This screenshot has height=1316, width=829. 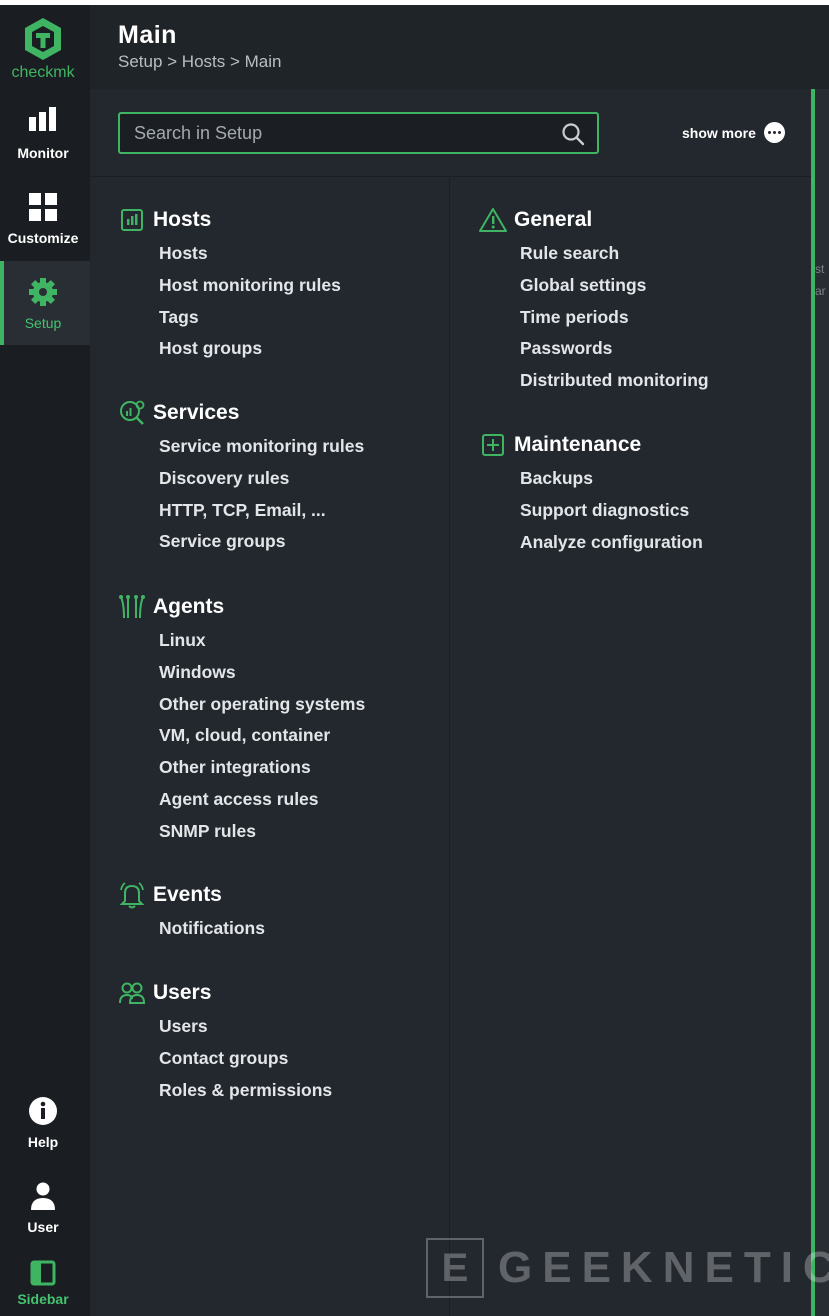 I want to click on section-title: Hosts, so click(x=182, y=219).